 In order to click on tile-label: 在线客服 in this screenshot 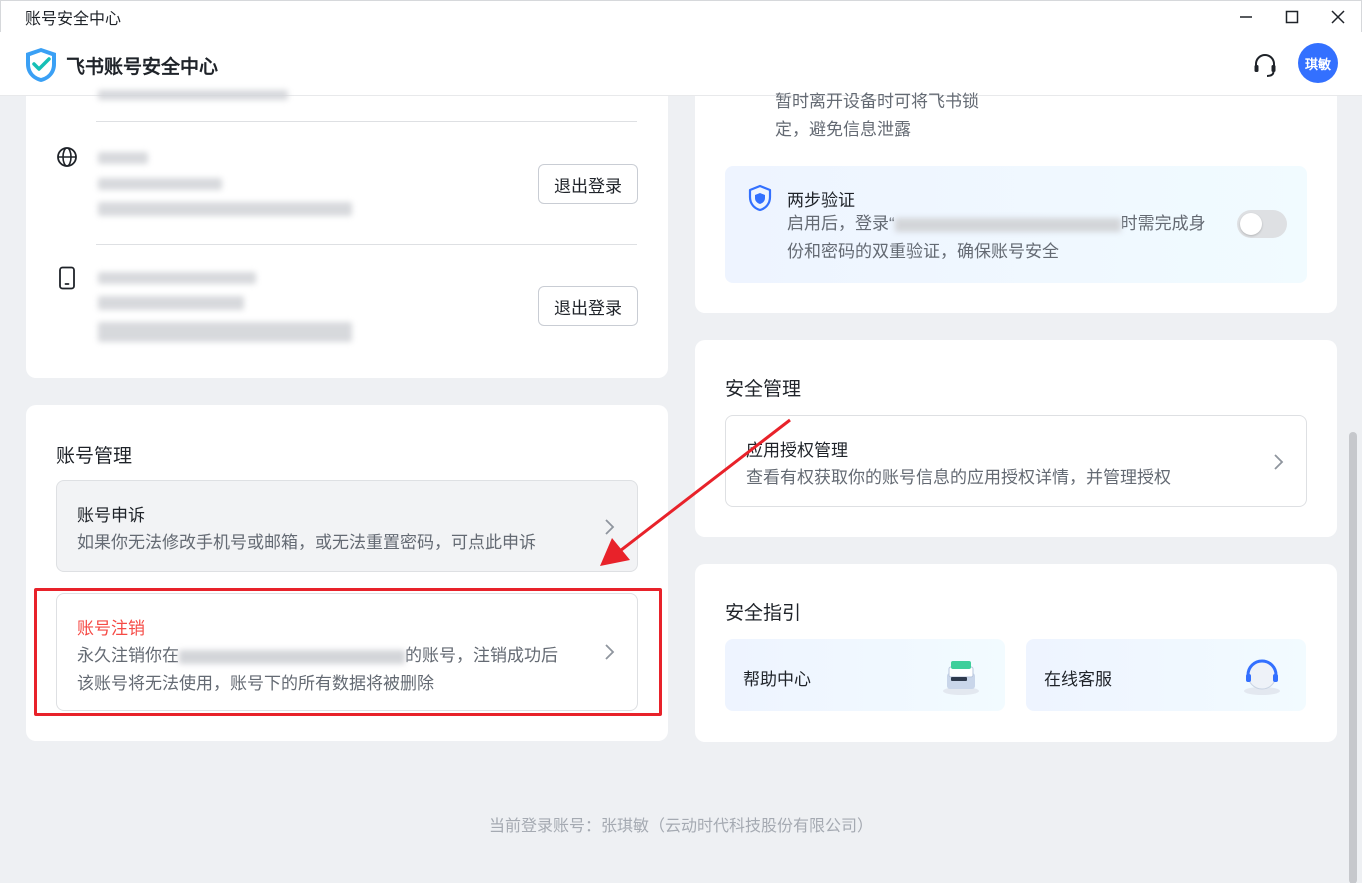, I will do `click(1078, 677)`.